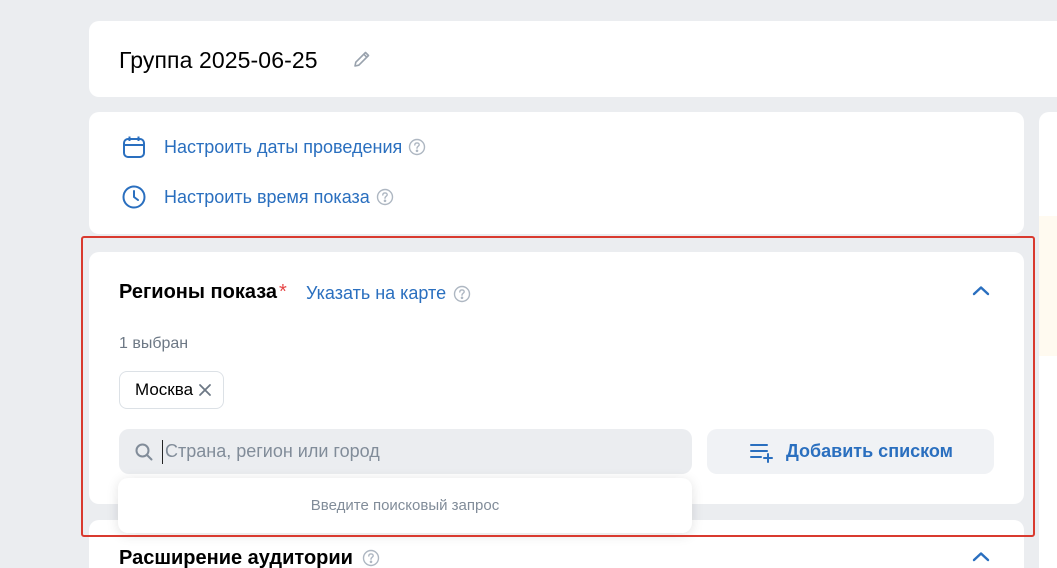 Image resolution: width=1057 pixels, height=568 pixels. I want to click on configure-dates-link: Настроить даты проведения, so click(273, 147).